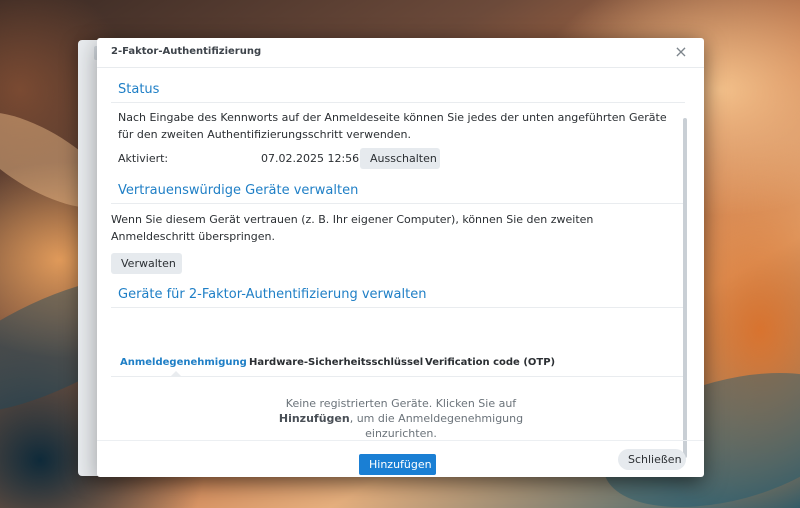 The height and width of the screenshot is (508, 800). Describe the element at coordinates (143, 158) in the screenshot. I see `activated-label: Aktiviert:` at that location.